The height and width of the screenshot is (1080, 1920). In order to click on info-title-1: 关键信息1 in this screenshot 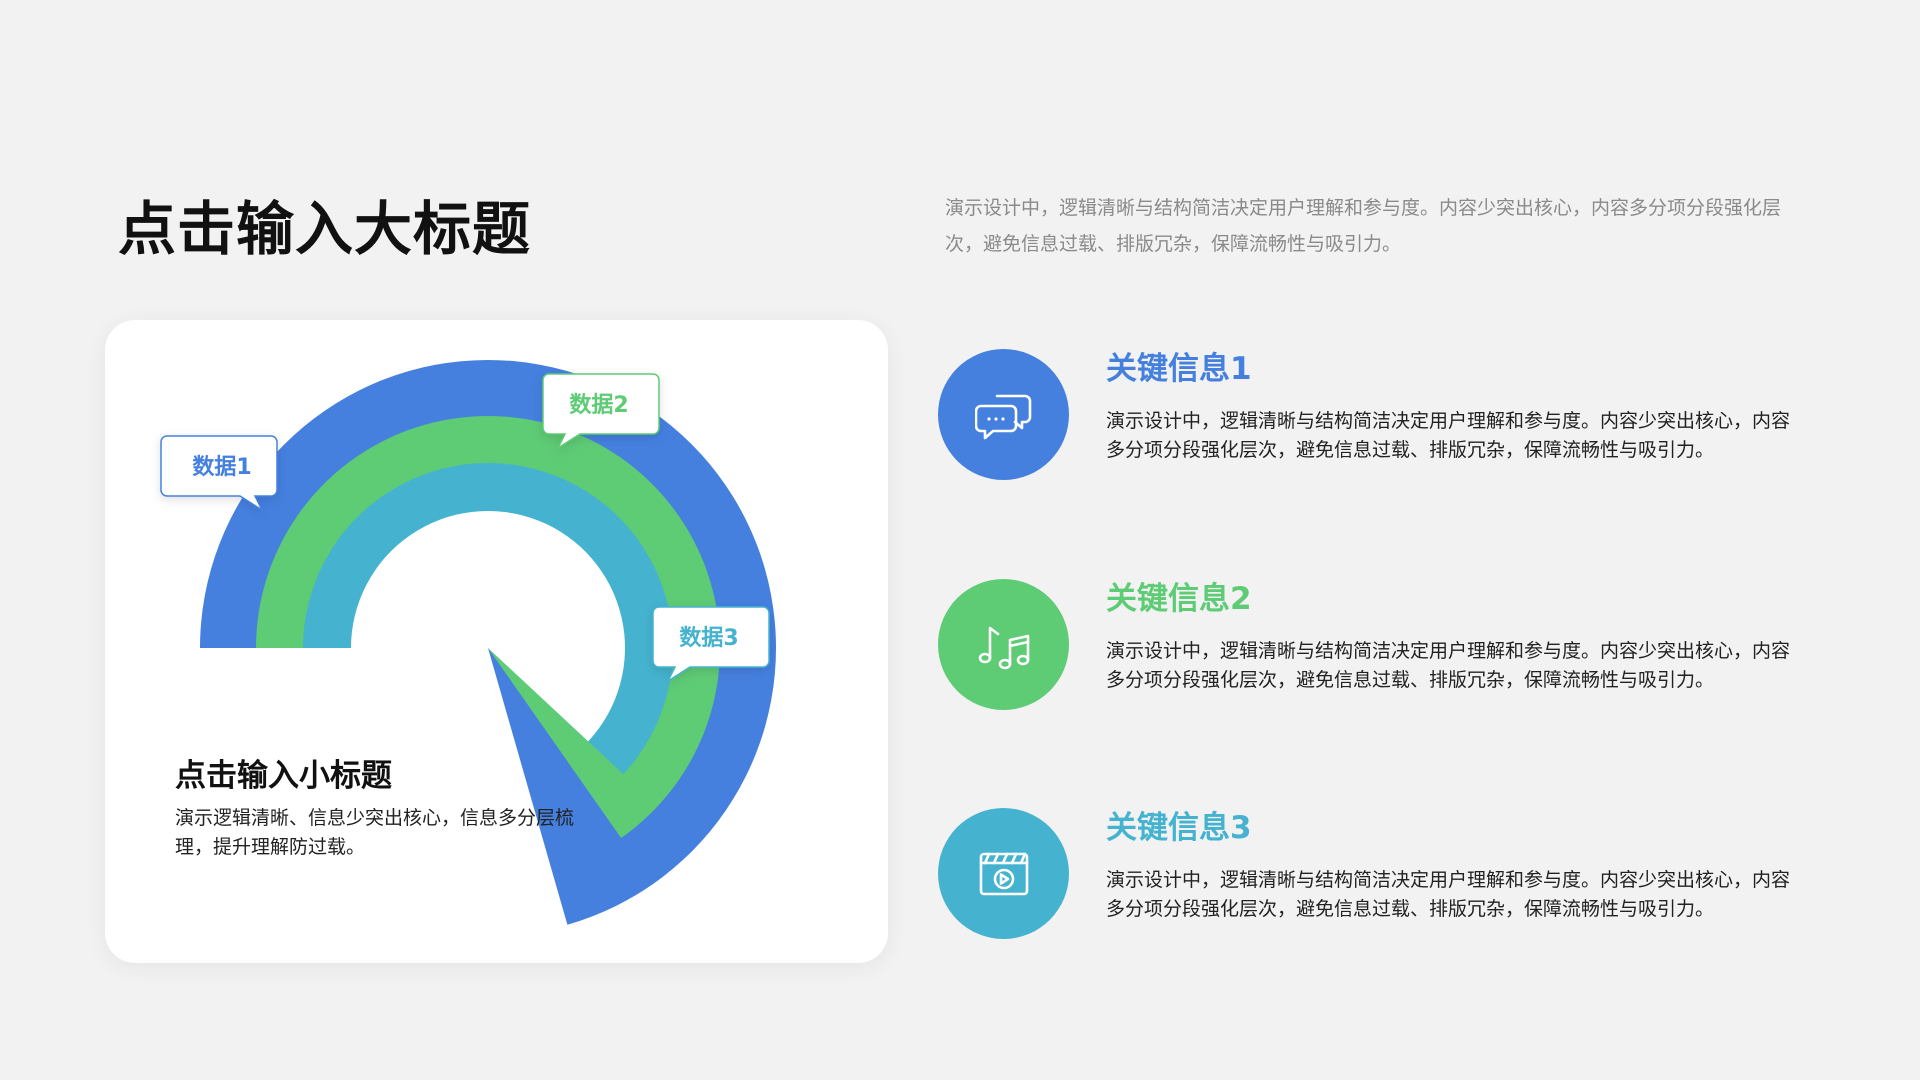, I will do `click(1179, 369)`.